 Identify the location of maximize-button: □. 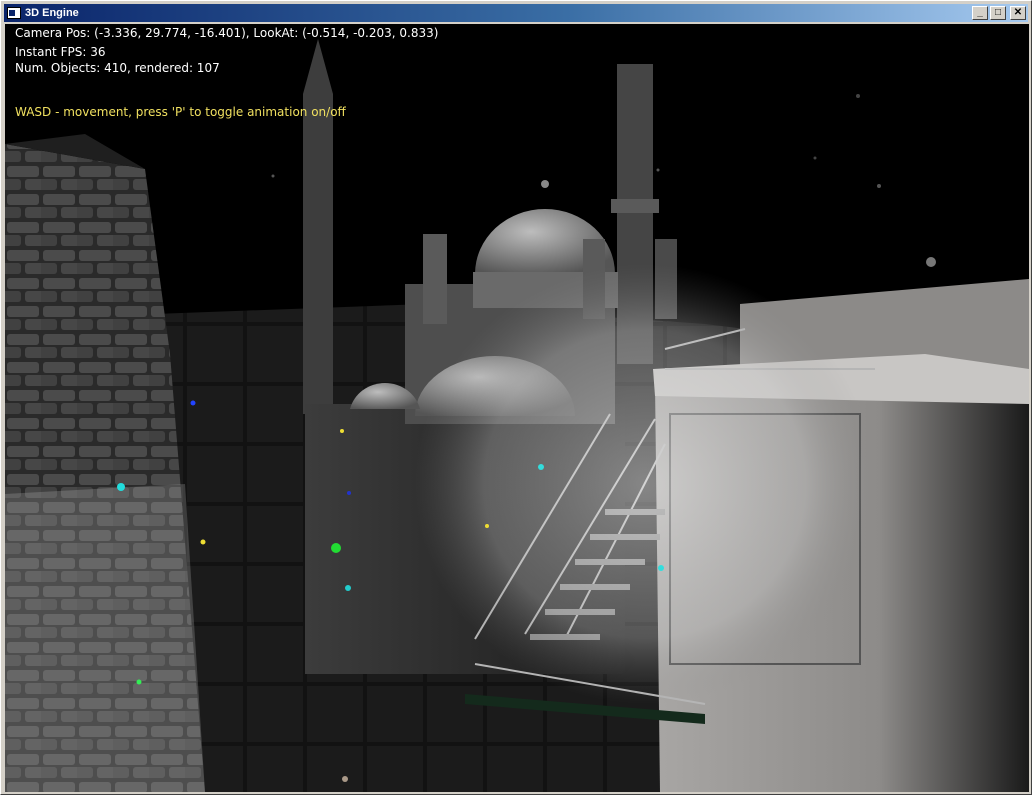
(998, 13).